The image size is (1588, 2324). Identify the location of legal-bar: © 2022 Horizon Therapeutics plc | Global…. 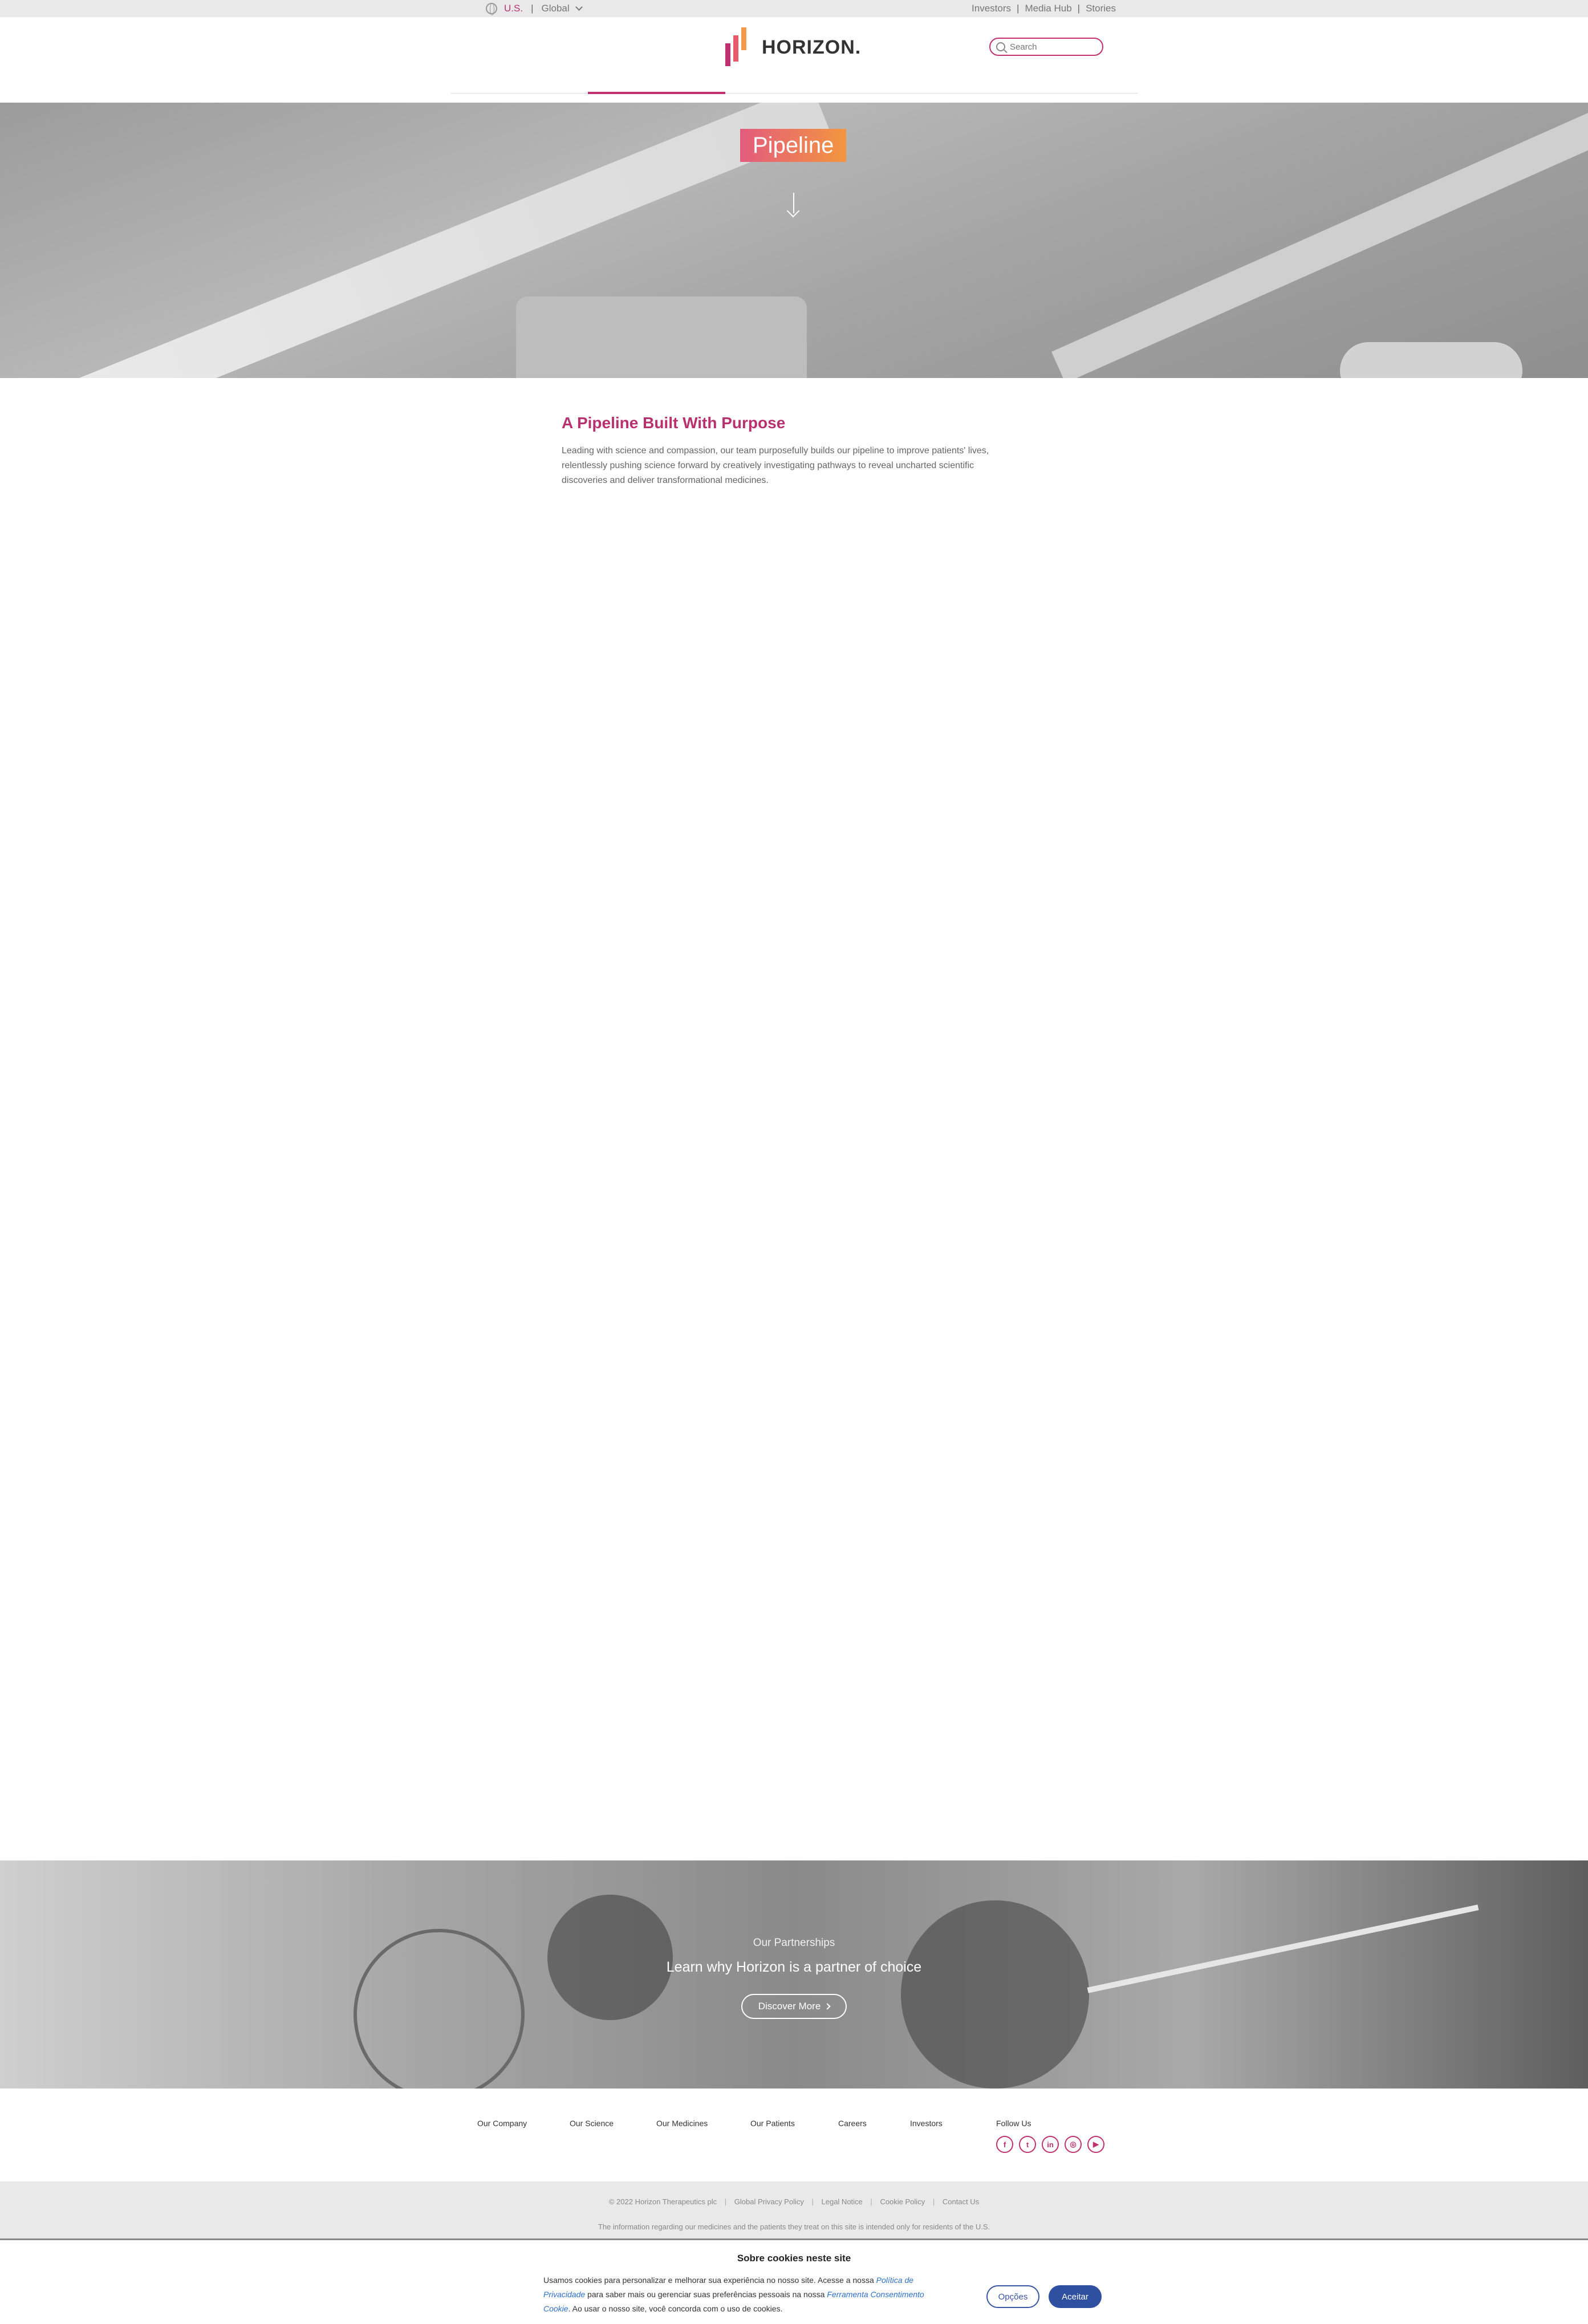
(794, 2209).